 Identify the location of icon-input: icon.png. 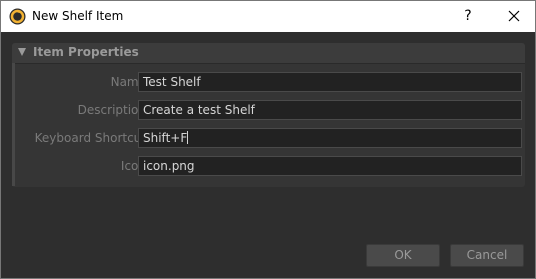
(330, 166).